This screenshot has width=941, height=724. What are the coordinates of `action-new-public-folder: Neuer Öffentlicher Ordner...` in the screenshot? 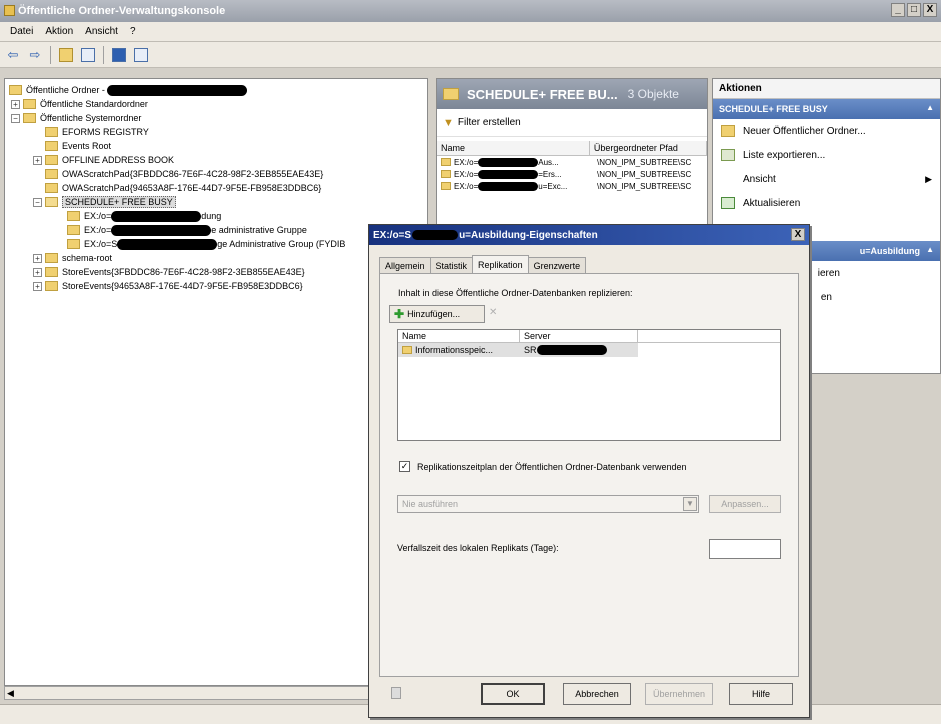 It's located at (826, 131).